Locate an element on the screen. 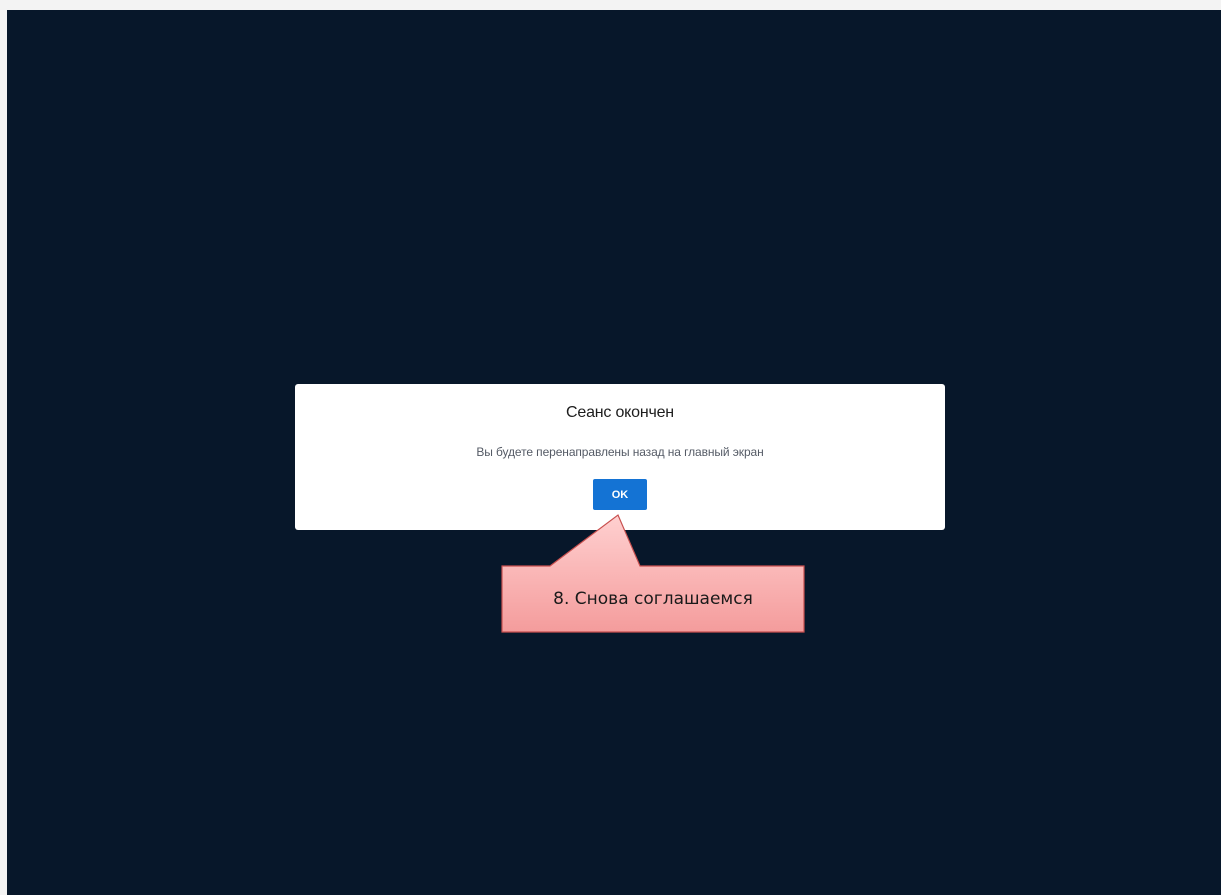 The image size is (1221, 895). annotation-label: 8. Снова соглашаемся is located at coordinates (653, 599).